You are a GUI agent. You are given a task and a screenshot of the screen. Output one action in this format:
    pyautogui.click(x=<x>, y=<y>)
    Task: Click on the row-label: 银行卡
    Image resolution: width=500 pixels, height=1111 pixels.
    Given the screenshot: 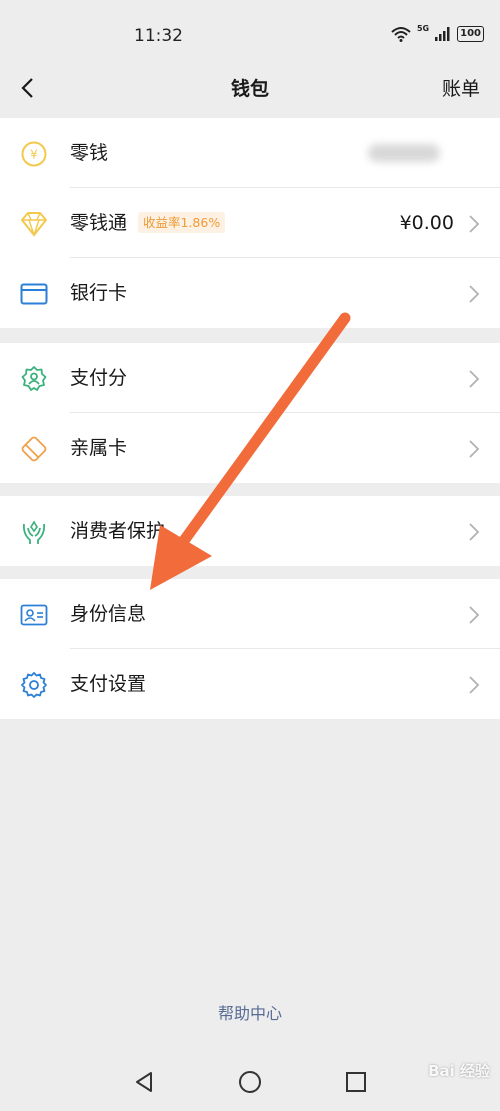 What is the action you would take?
    pyautogui.click(x=99, y=293)
    